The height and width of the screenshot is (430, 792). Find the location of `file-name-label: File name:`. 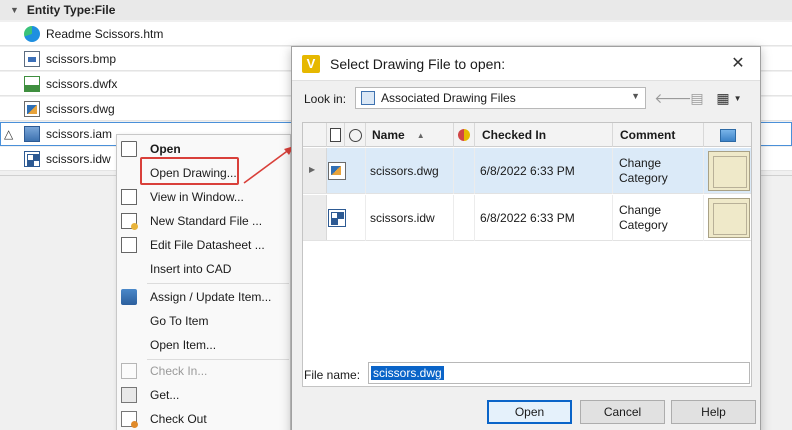

file-name-label: File name: is located at coordinates (332, 375).